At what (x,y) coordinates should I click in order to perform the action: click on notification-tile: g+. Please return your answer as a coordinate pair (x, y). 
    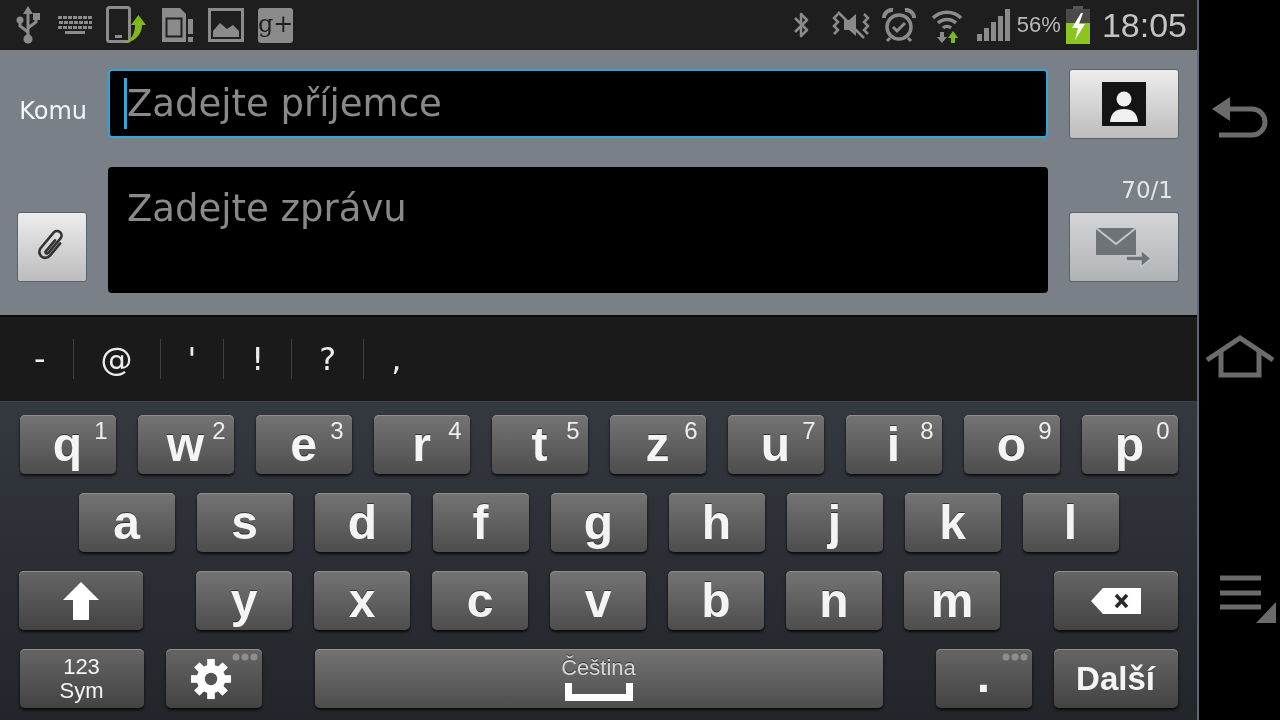
    Looking at the image, I should click on (275, 25).